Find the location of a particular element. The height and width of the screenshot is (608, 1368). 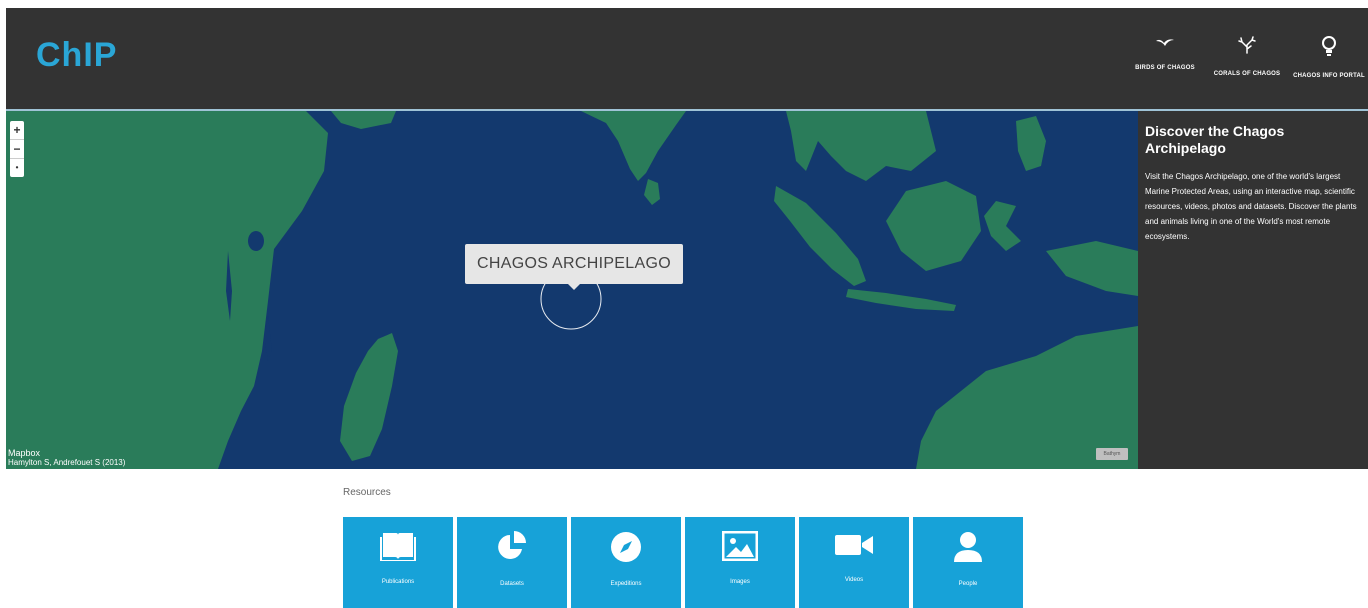

resources-heading: Resources is located at coordinates (367, 492).